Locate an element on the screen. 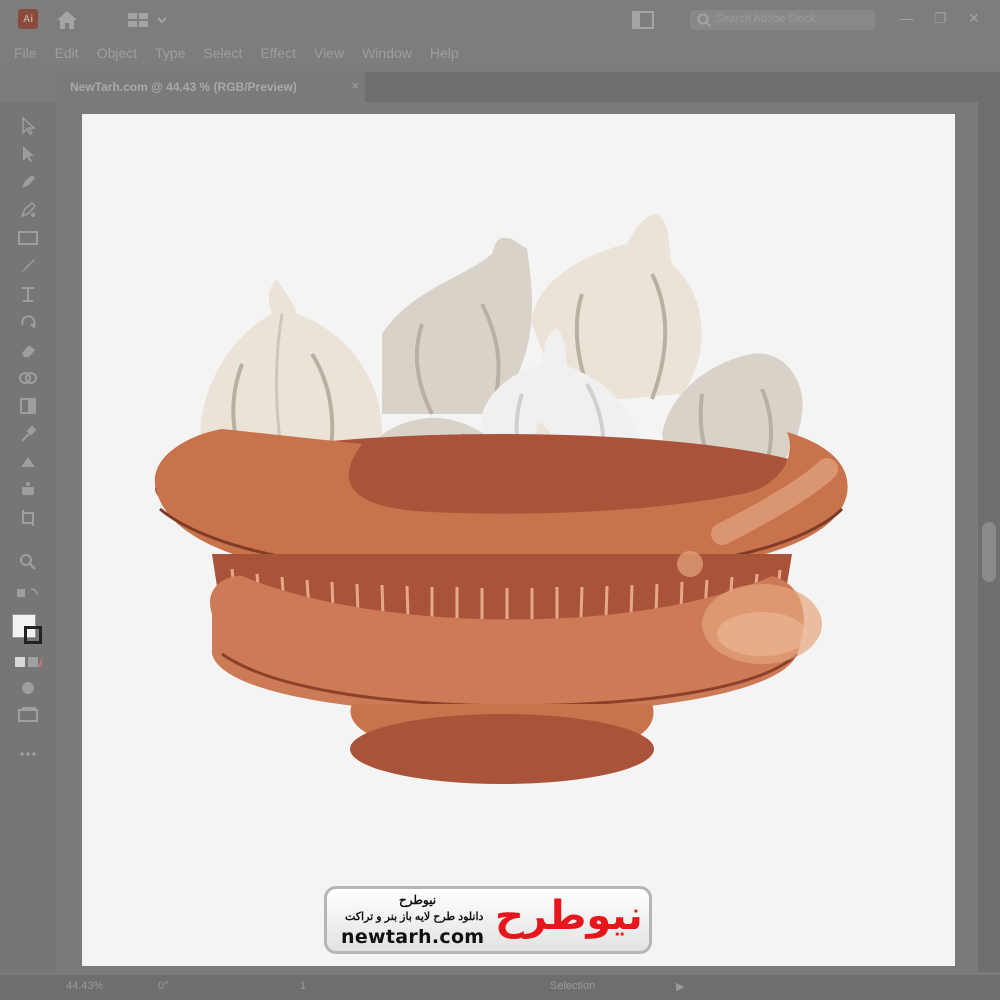 Image resolution: width=1000 pixels, height=1000 pixels. title-bar: Ai Search Adobe Stock — ❐ ✕ is located at coordinates (500, 20).